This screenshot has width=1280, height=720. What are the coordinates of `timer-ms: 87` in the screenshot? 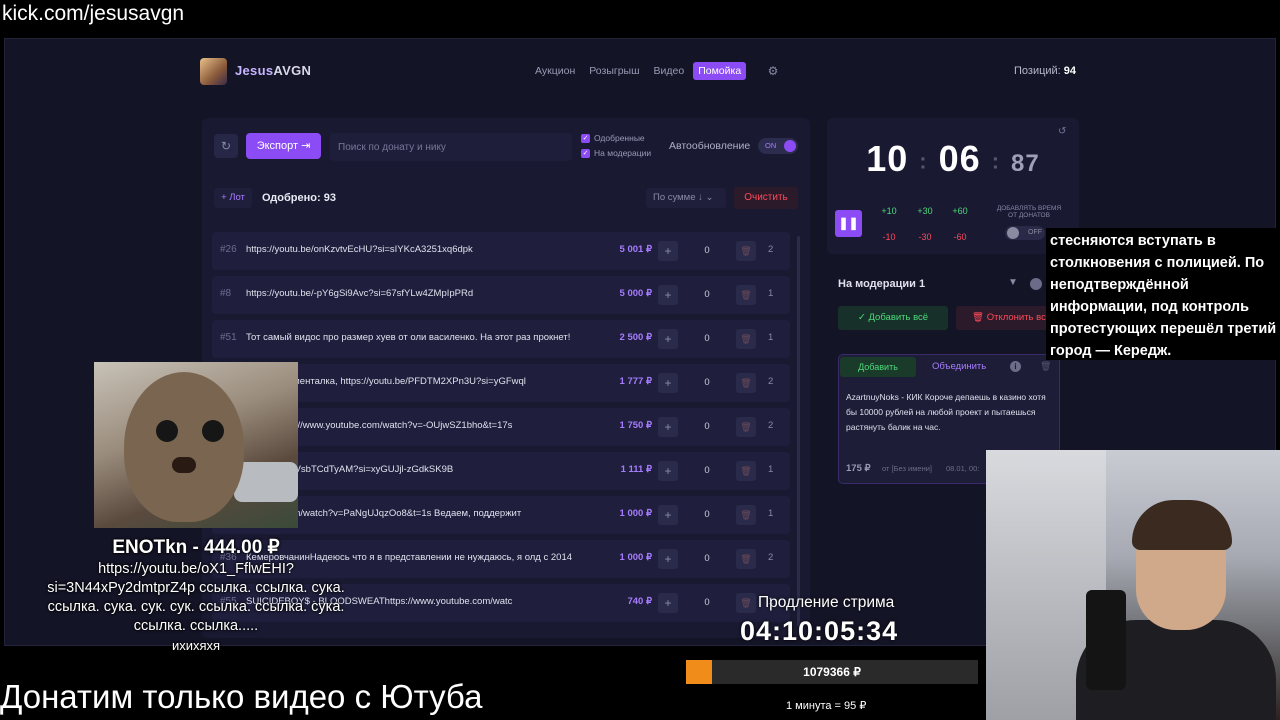 It's located at (1025, 163).